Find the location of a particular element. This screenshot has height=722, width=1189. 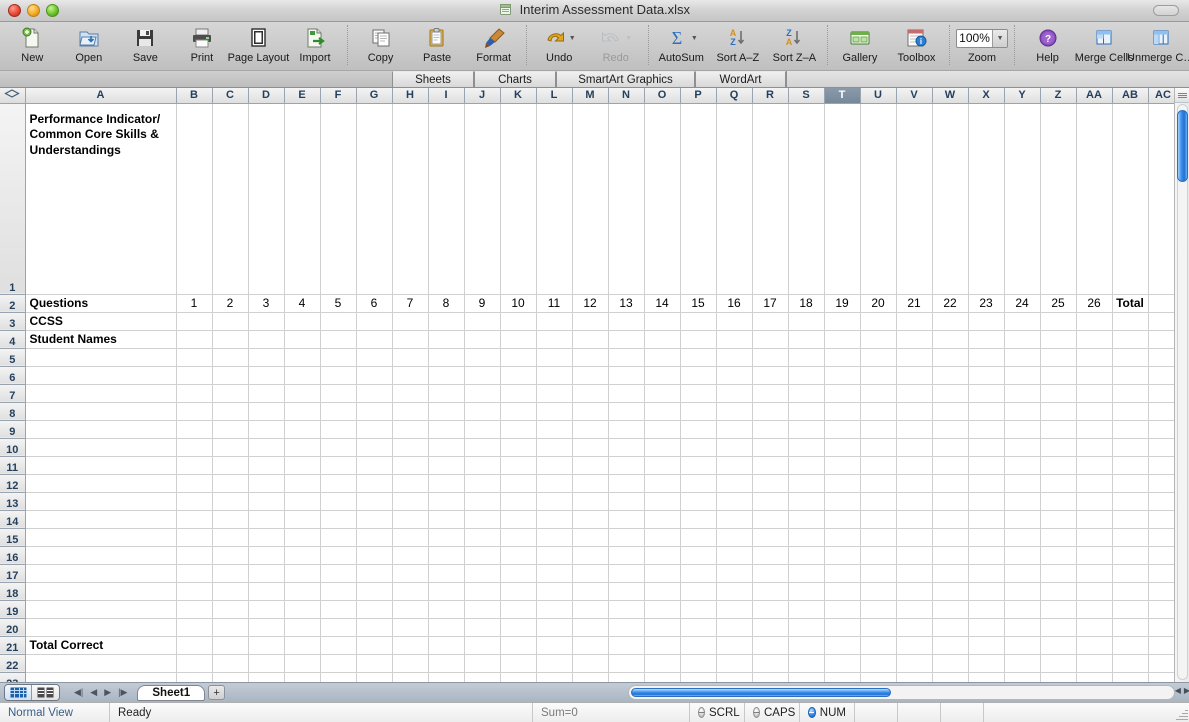

cell-P14 is located at coordinates (698, 519).